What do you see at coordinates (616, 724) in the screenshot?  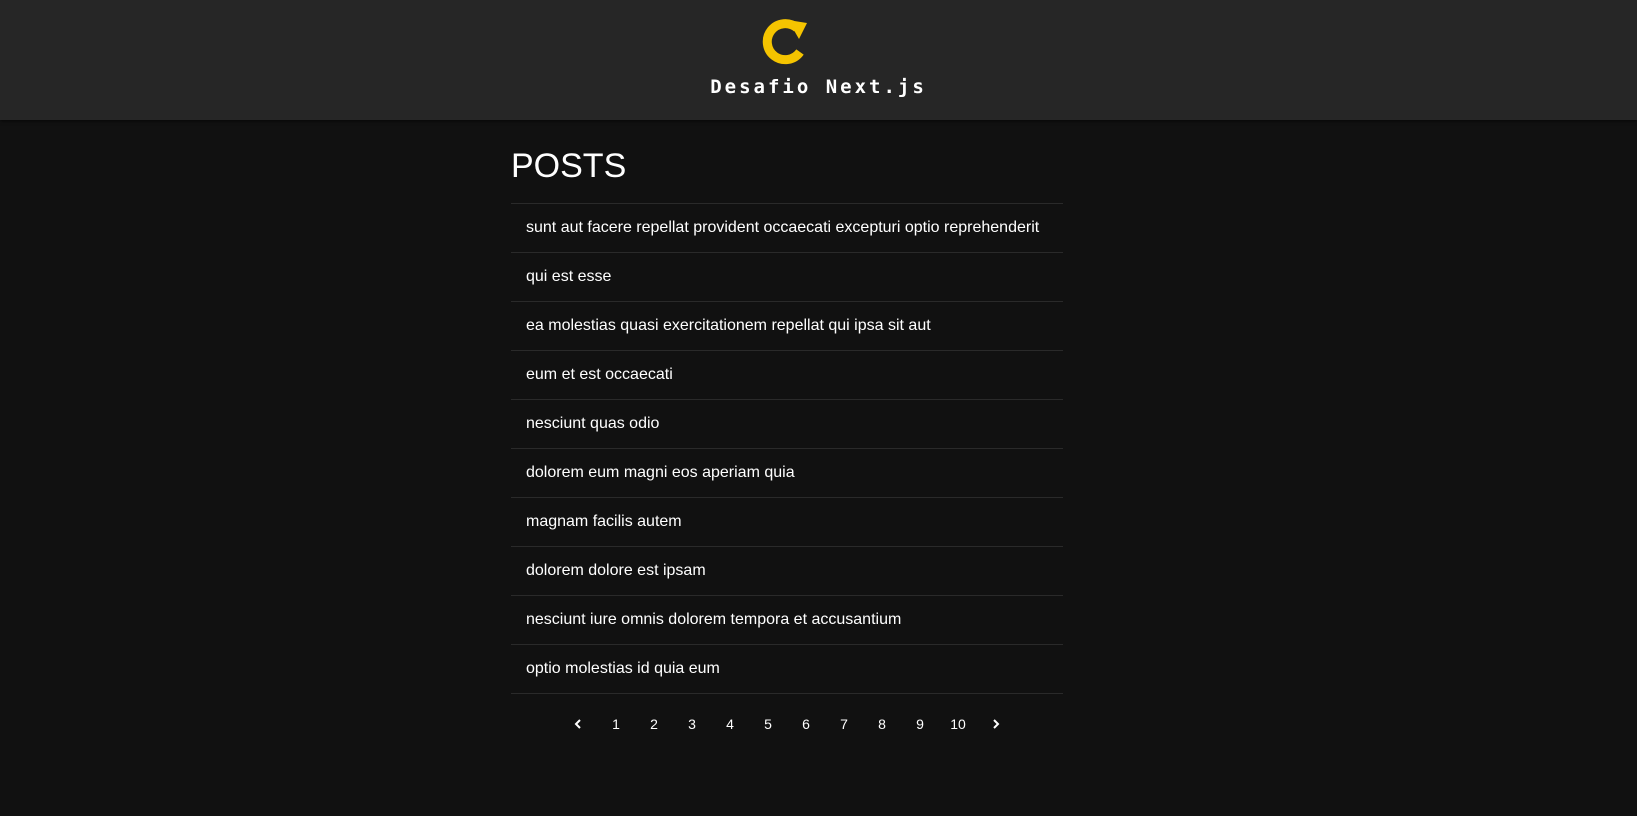 I see `page-button-1: 1` at bounding box center [616, 724].